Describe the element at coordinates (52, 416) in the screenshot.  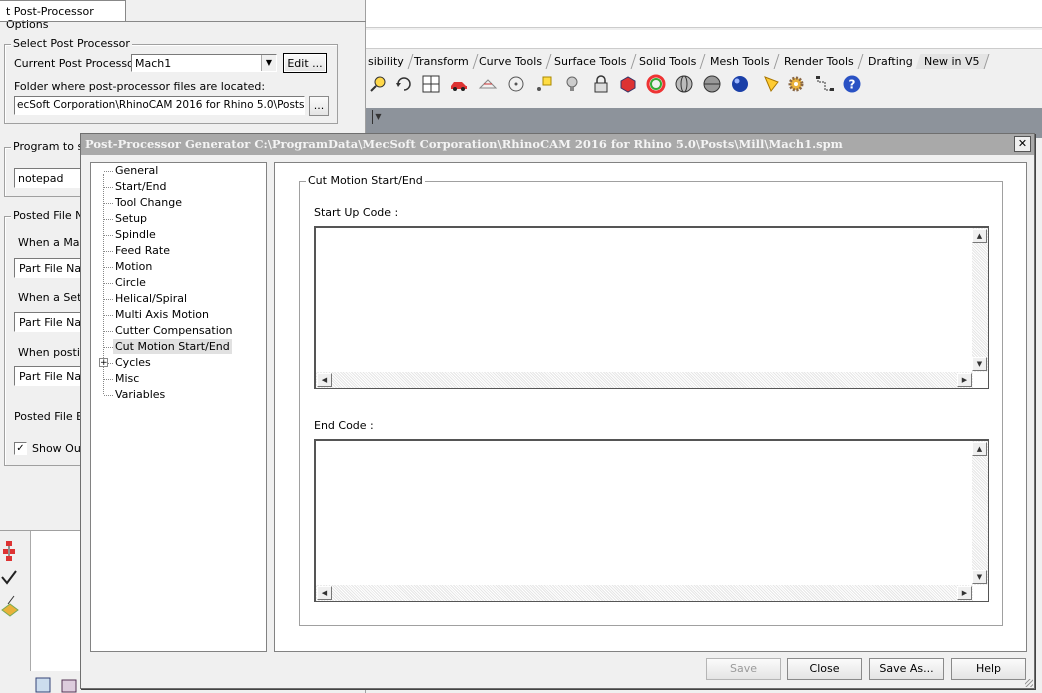
I see `posted-ext-label: Posted File Ex` at that location.